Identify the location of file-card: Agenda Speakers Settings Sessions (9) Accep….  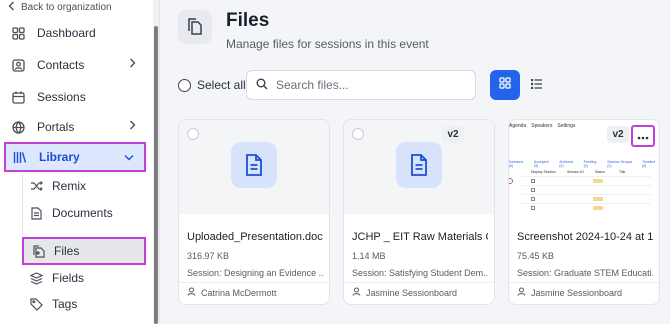
(584, 212).